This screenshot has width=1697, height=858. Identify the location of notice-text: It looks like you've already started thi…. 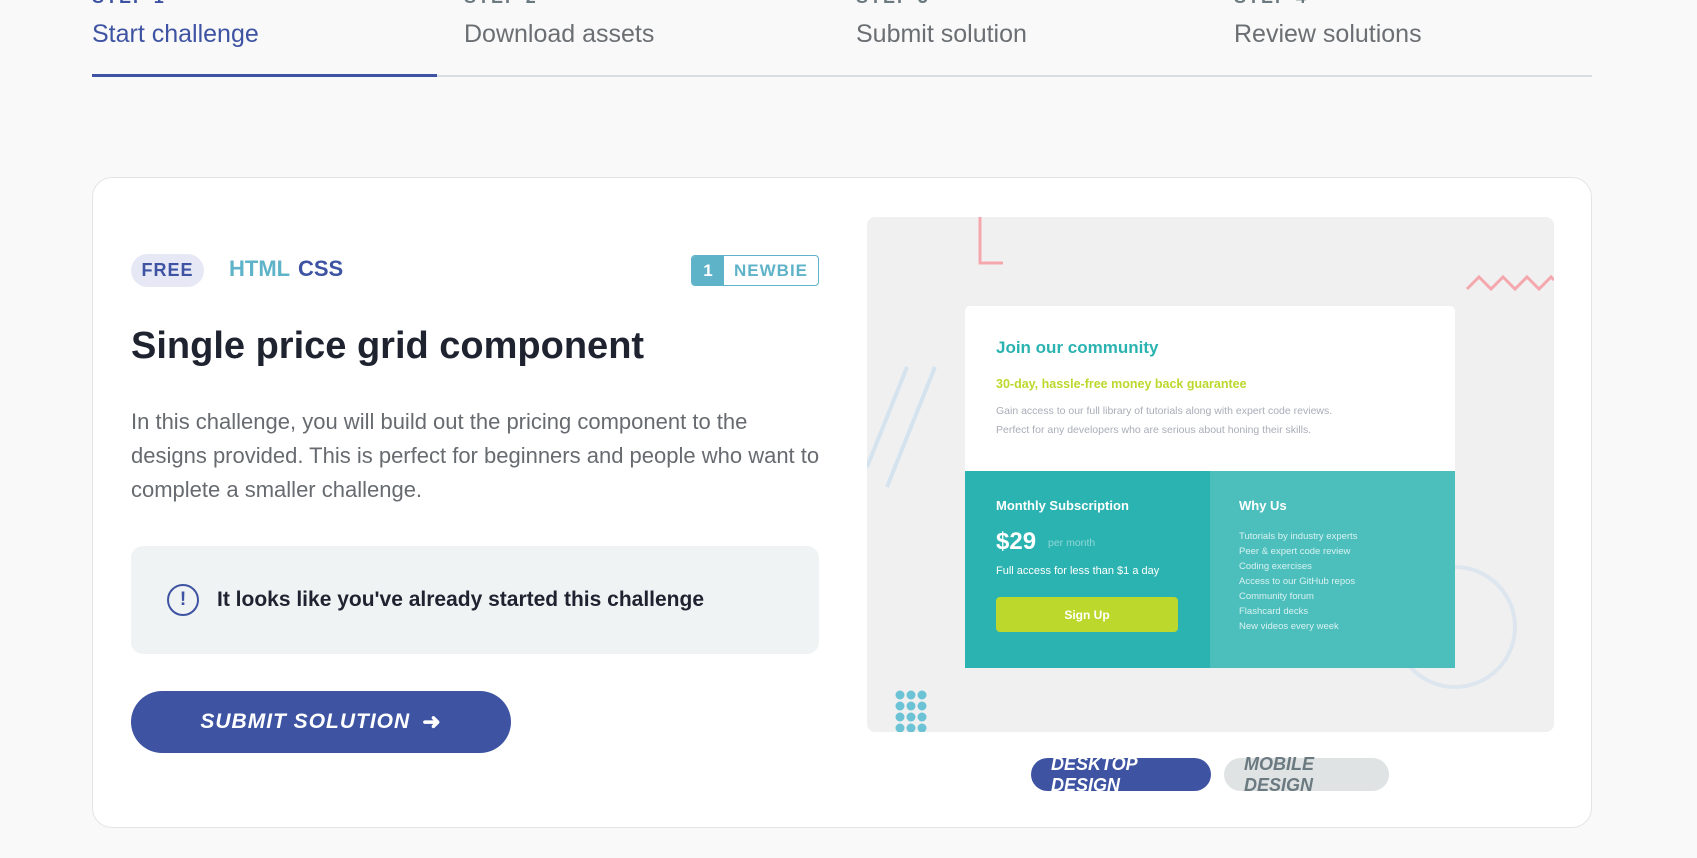
(461, 599).